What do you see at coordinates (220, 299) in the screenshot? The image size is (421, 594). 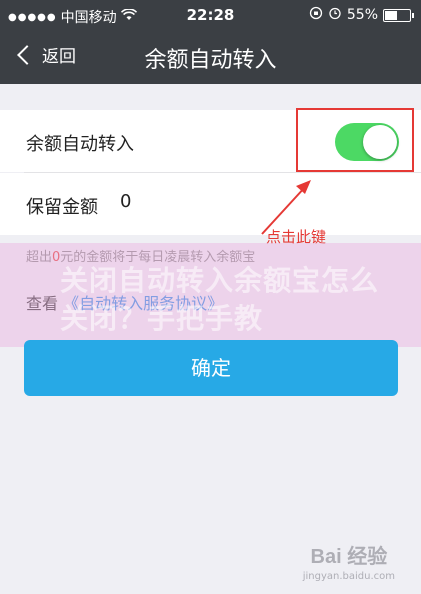 I see `watermark-overlay-text: 关闭自动转入余额宝怎么关闭？手把手教` at bounding box center [220, 299].